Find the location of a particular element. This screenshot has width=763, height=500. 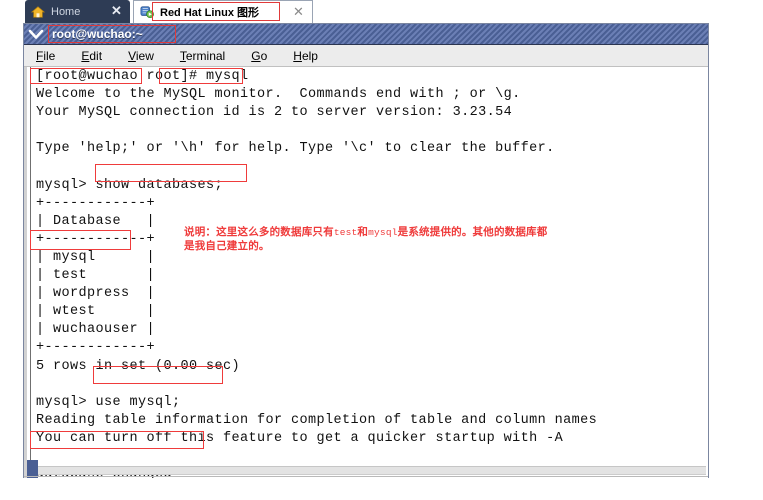

globe-icon is located at coordinates (147, 12).